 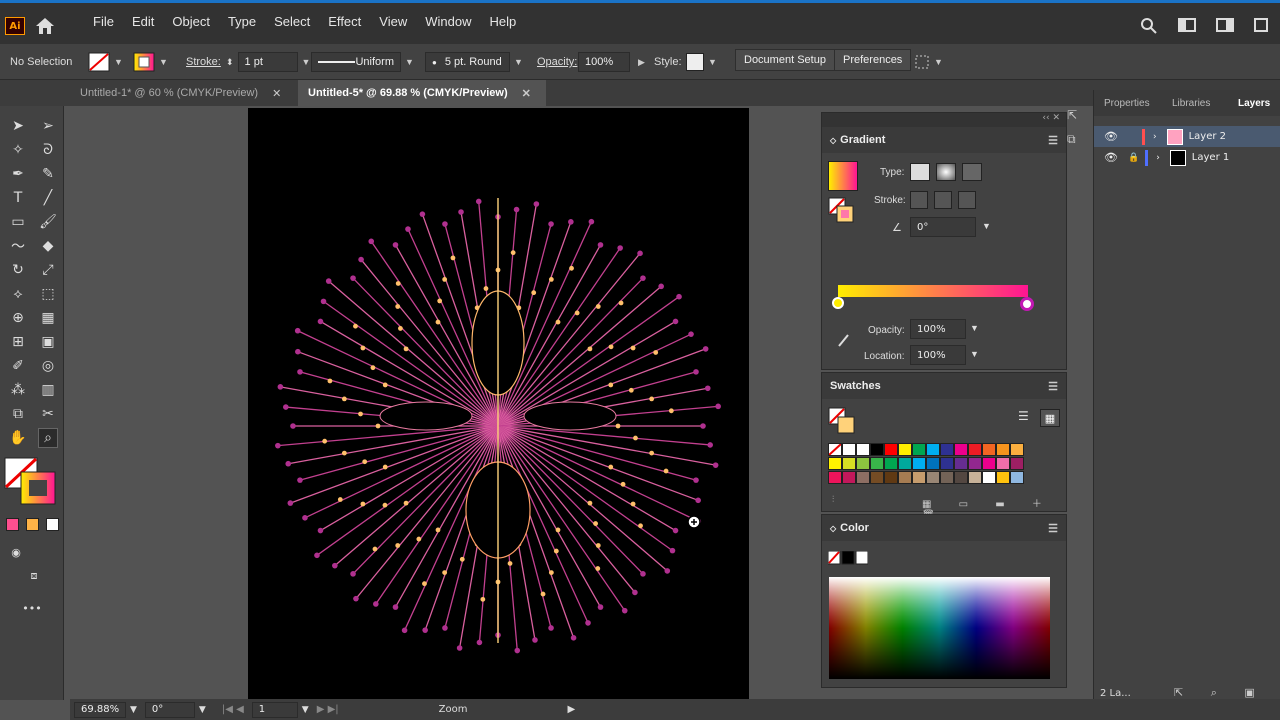 What do you see at coordinates (974, 354) in the screenshot?
I see `location-dropdown-icon: ▼` at bounding box center [974, 354].